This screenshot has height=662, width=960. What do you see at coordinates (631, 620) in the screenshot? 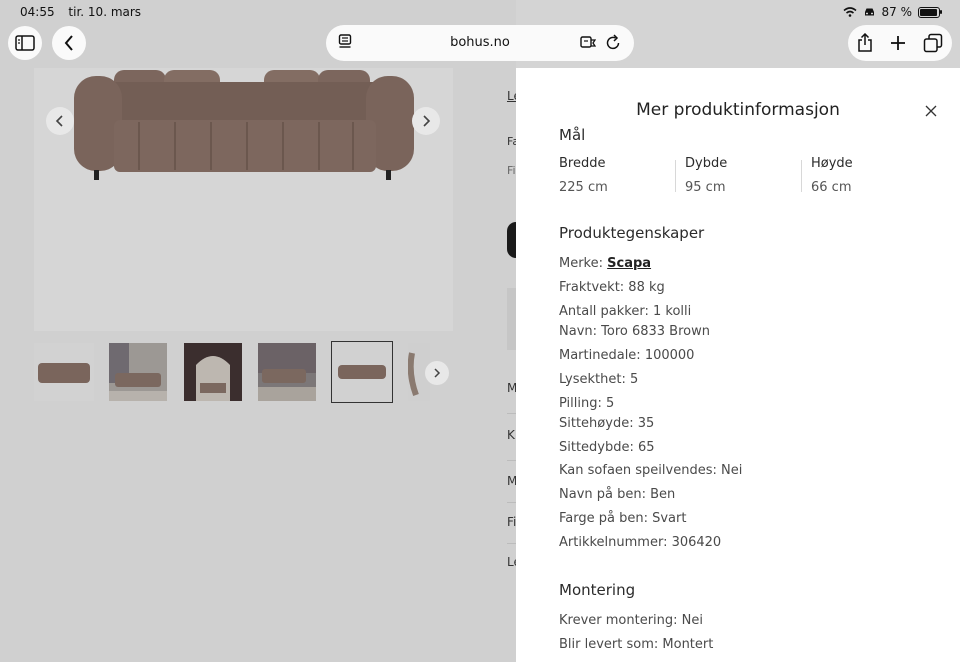
I see `assembly-item: Krever montering: Nei` at bounding box center [631, 620].